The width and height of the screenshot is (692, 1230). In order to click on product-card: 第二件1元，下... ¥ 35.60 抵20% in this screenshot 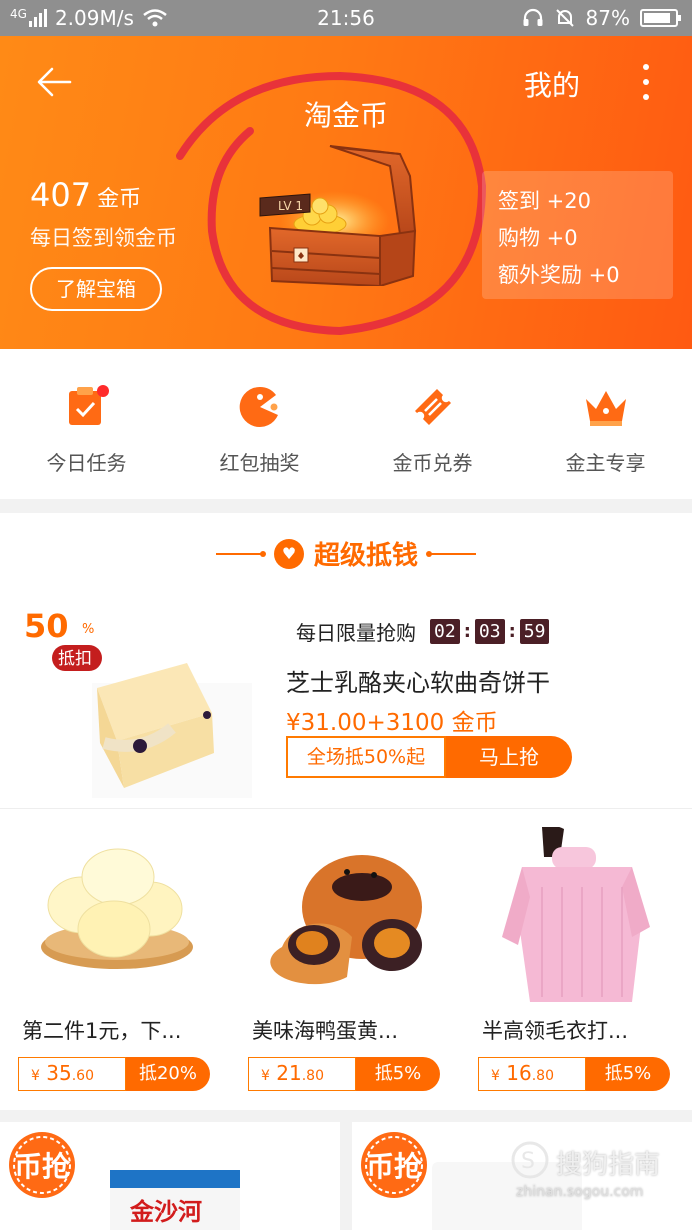, I will do `click(115, 959)`.